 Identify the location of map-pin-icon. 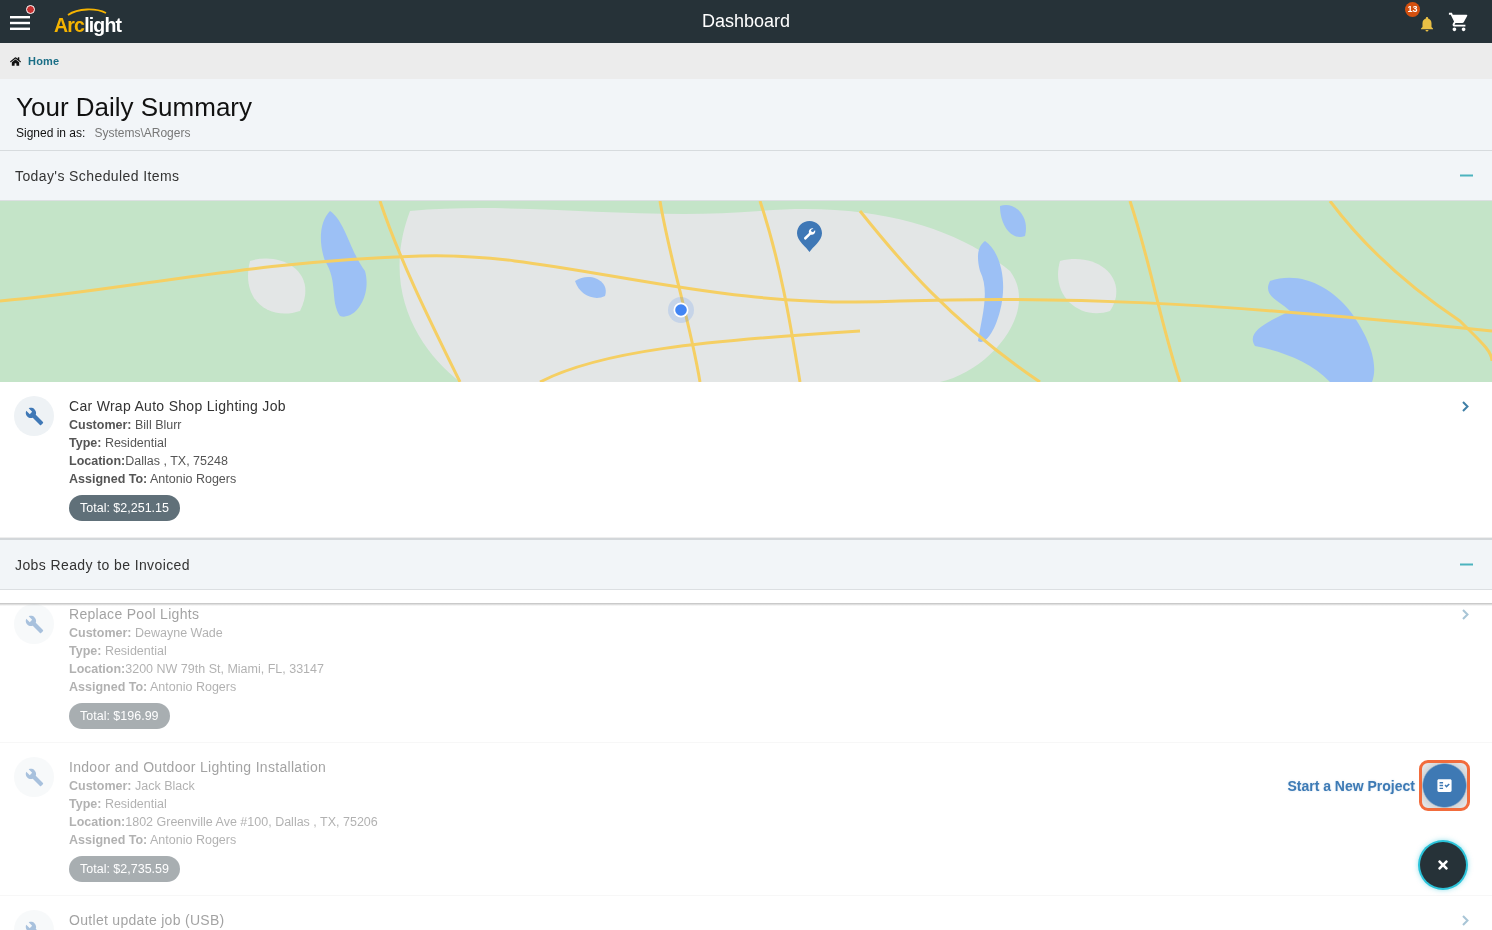
(809, 236).